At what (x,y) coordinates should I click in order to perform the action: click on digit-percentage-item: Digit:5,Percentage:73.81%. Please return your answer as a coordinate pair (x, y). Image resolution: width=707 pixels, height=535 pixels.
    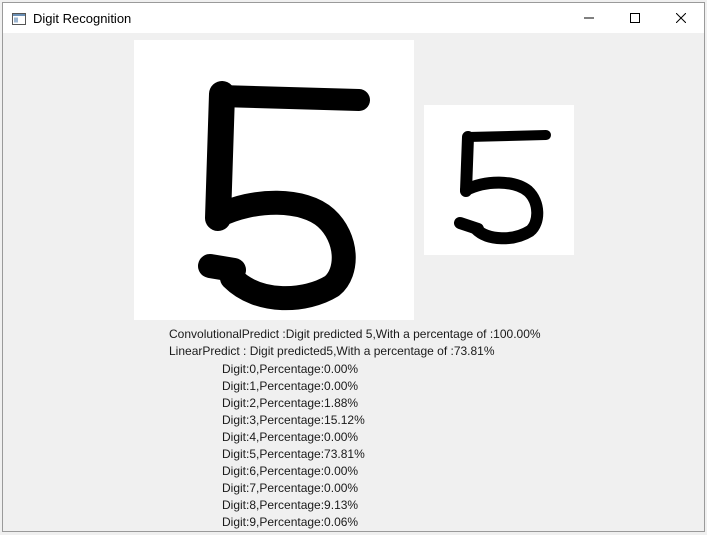
    Looking at the image, I should click on (293, 454).